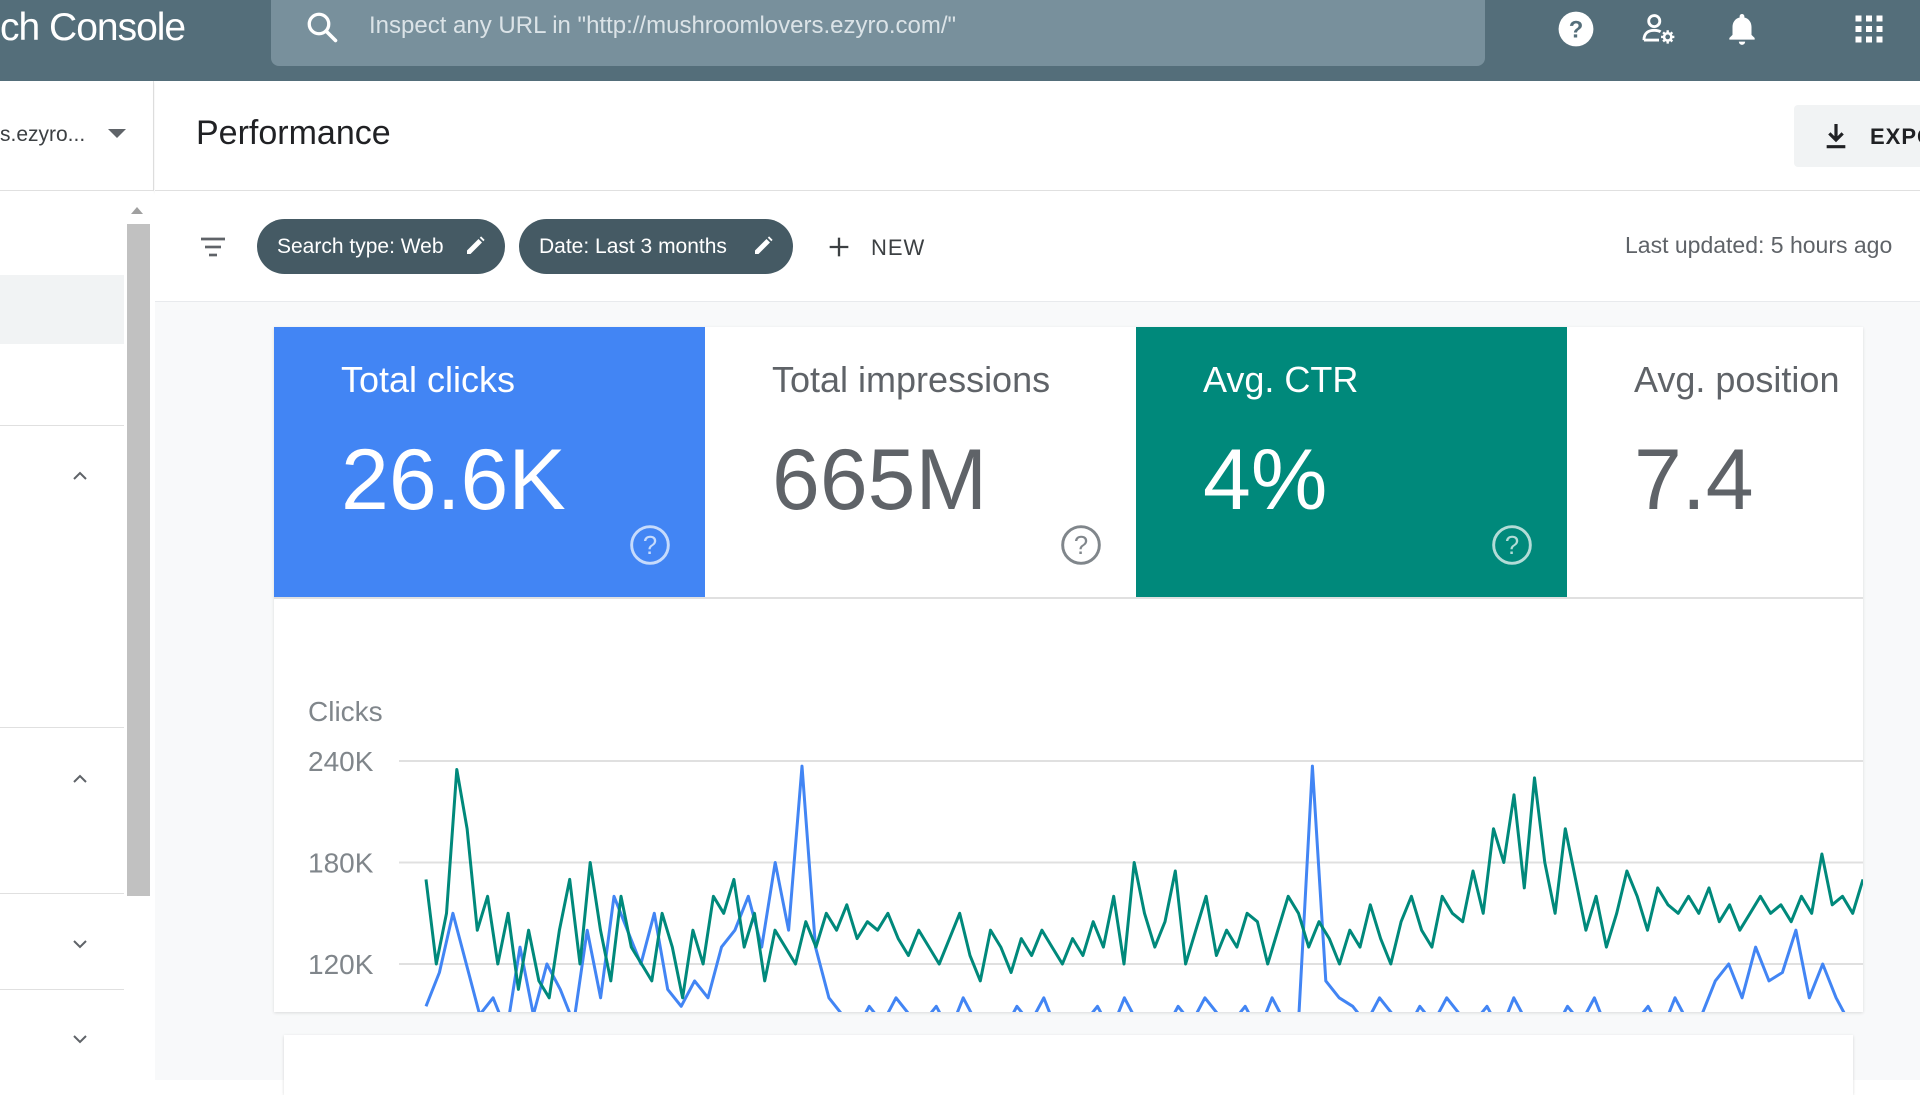  I want to click on metric-value: 26.6K, so click(453, 480).